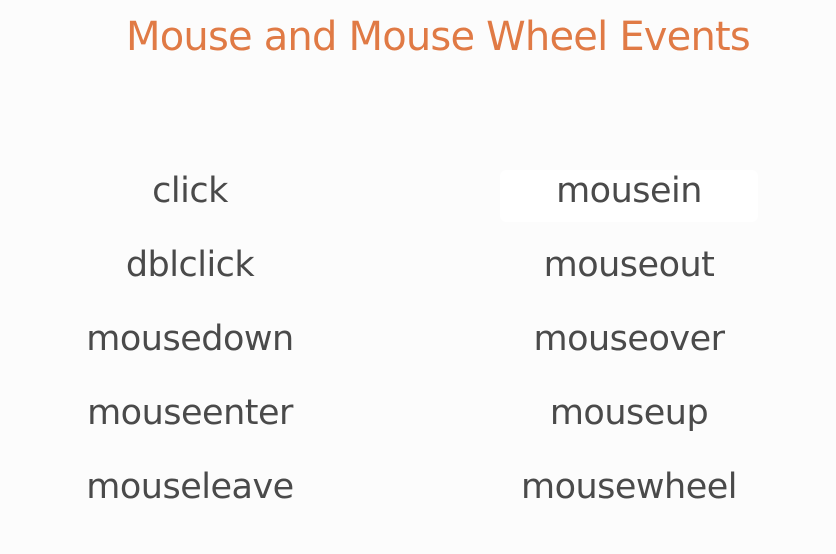  What do you see at coordinates (190, 487) in the screenshot?
I see `event-item-mouseleave: mouseleave` at bounding box center [190, 487].